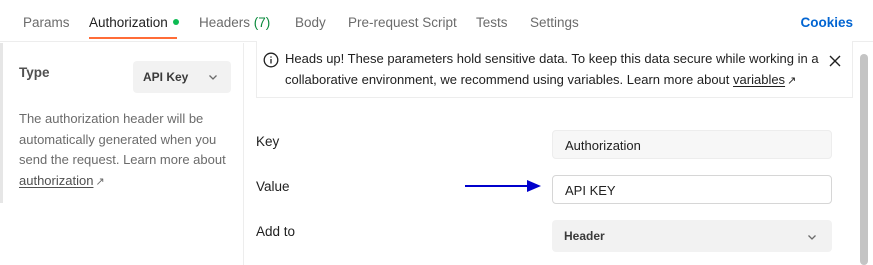 The height and width of the screenshot is (265, 873). I want to click on active-tab-indicator, so click(133, 38).